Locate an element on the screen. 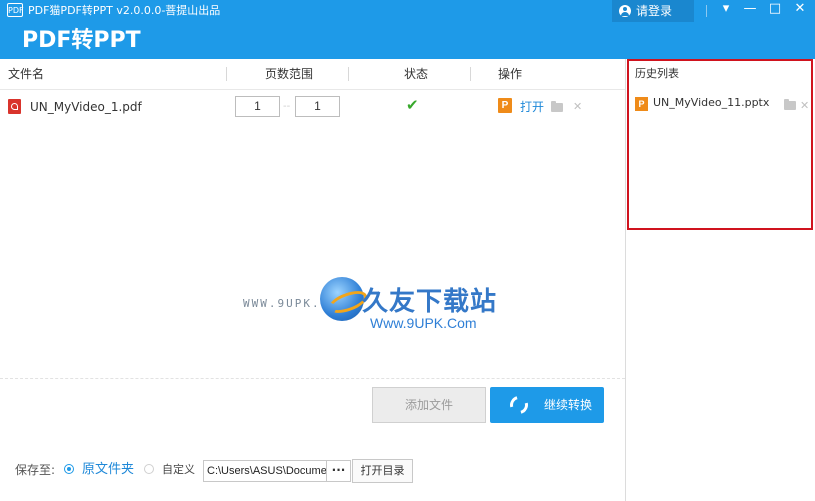 This screenshot has height=501, width=815. pdf-file-icon is located at coordinates (14, 106).